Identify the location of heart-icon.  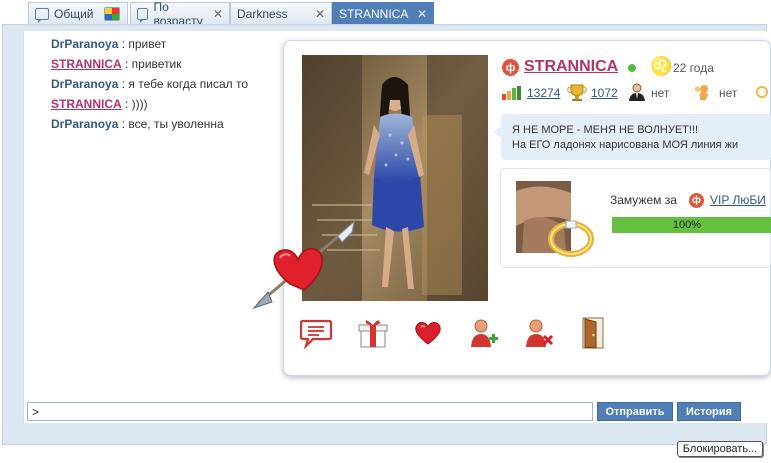
(428, 333).